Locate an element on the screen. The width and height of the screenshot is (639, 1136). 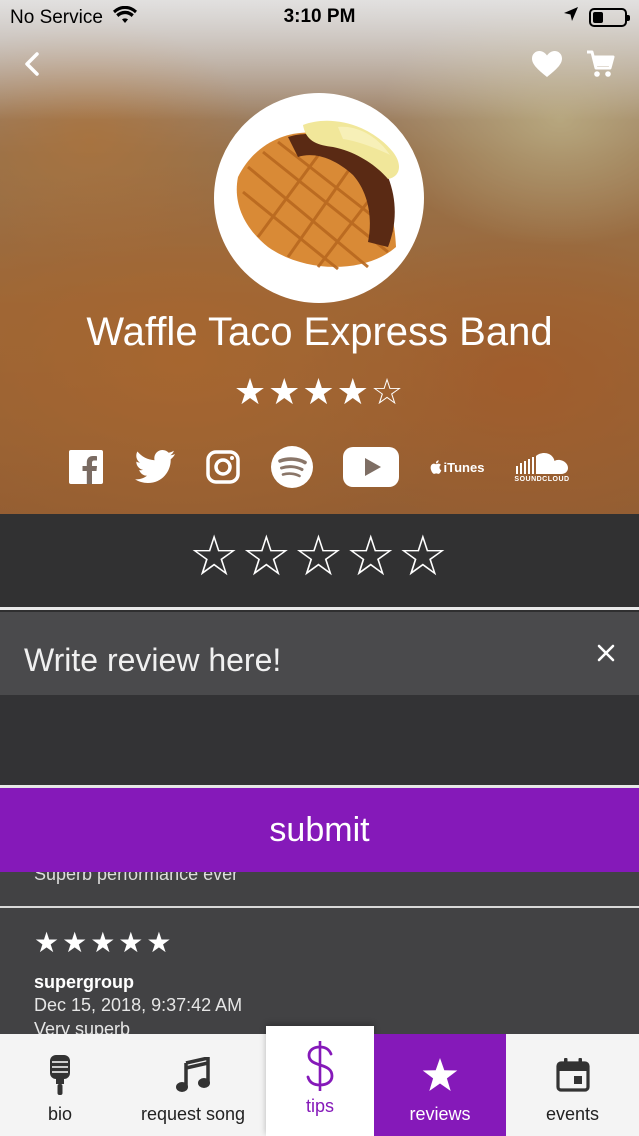
soundcloud-link: SOUNDCLOUD is located at coordinates (542, 467).